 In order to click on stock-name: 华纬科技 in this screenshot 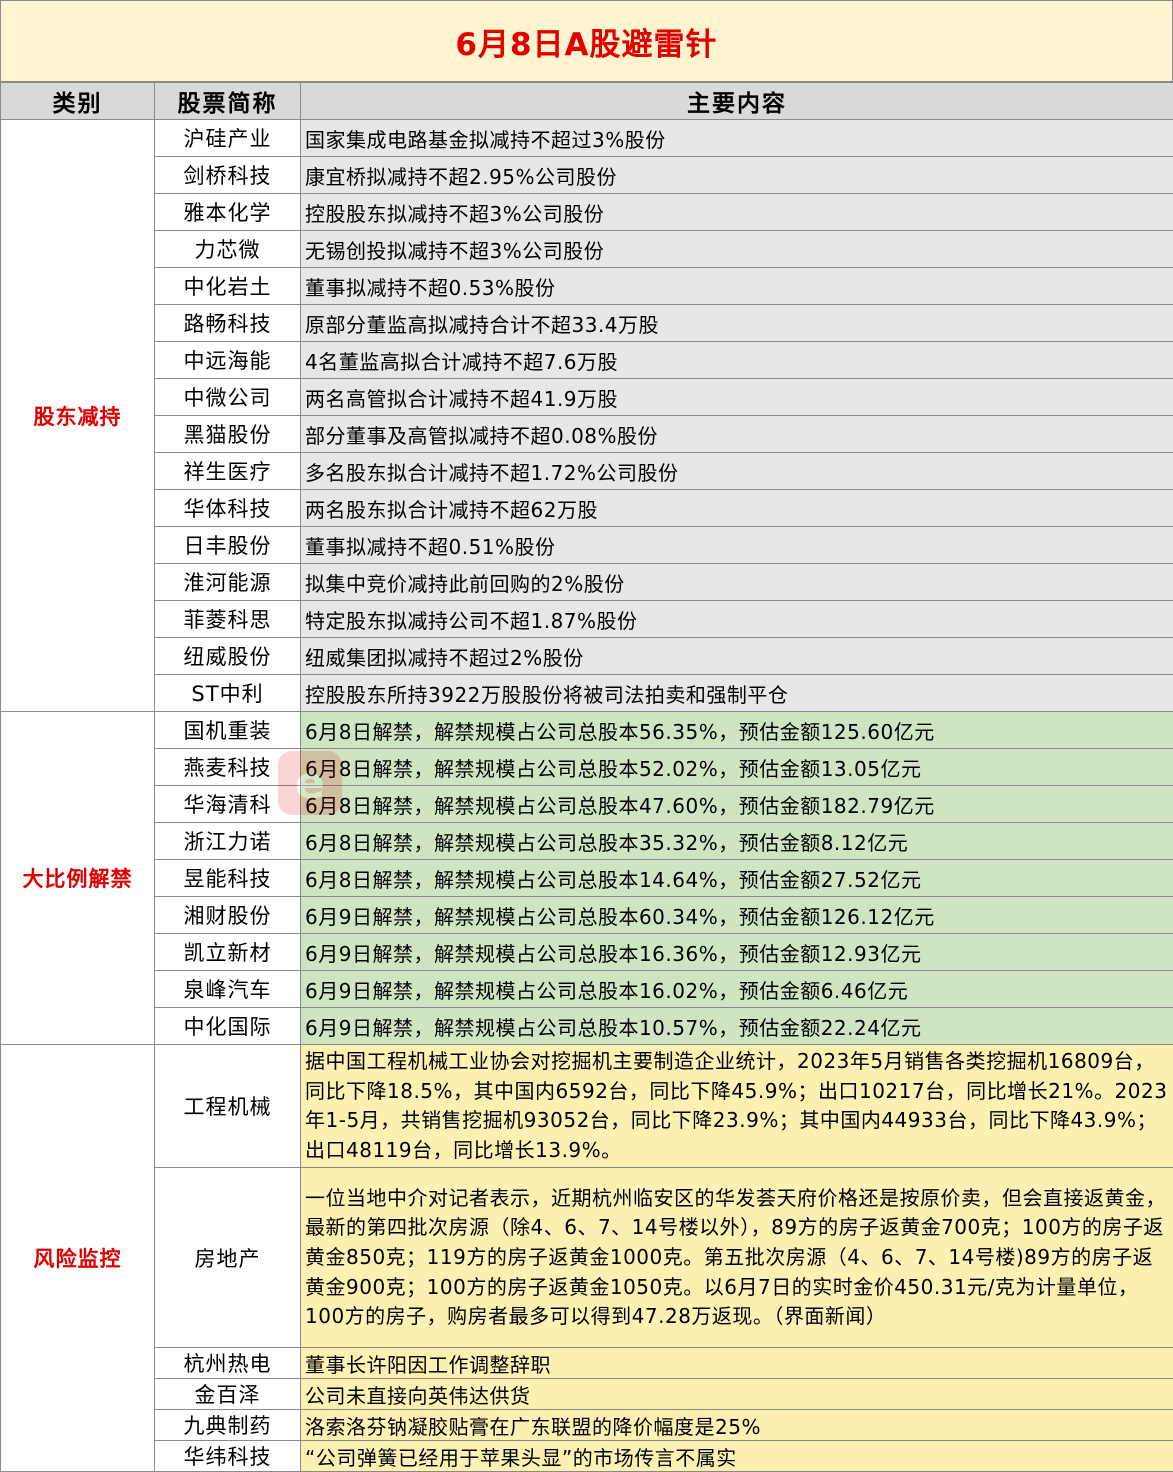, I will do `click(228, 1456)`.